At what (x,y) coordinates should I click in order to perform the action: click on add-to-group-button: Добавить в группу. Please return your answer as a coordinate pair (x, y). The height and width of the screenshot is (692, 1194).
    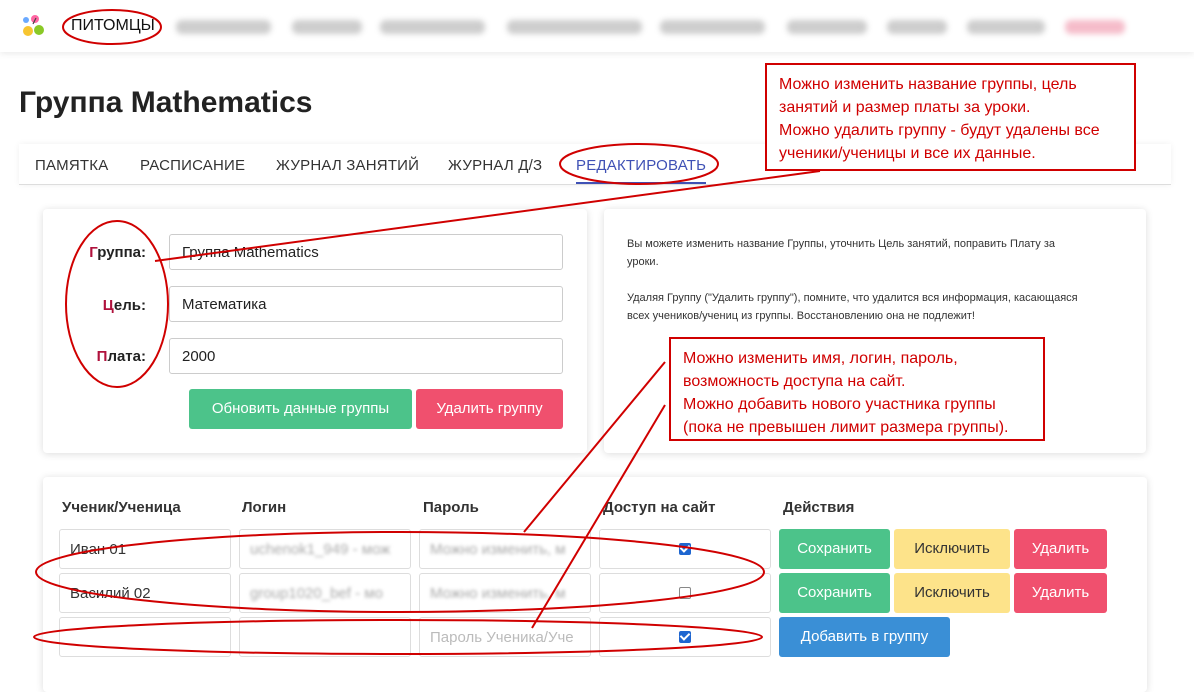
    Looking at the image, I should click on (864, 637).